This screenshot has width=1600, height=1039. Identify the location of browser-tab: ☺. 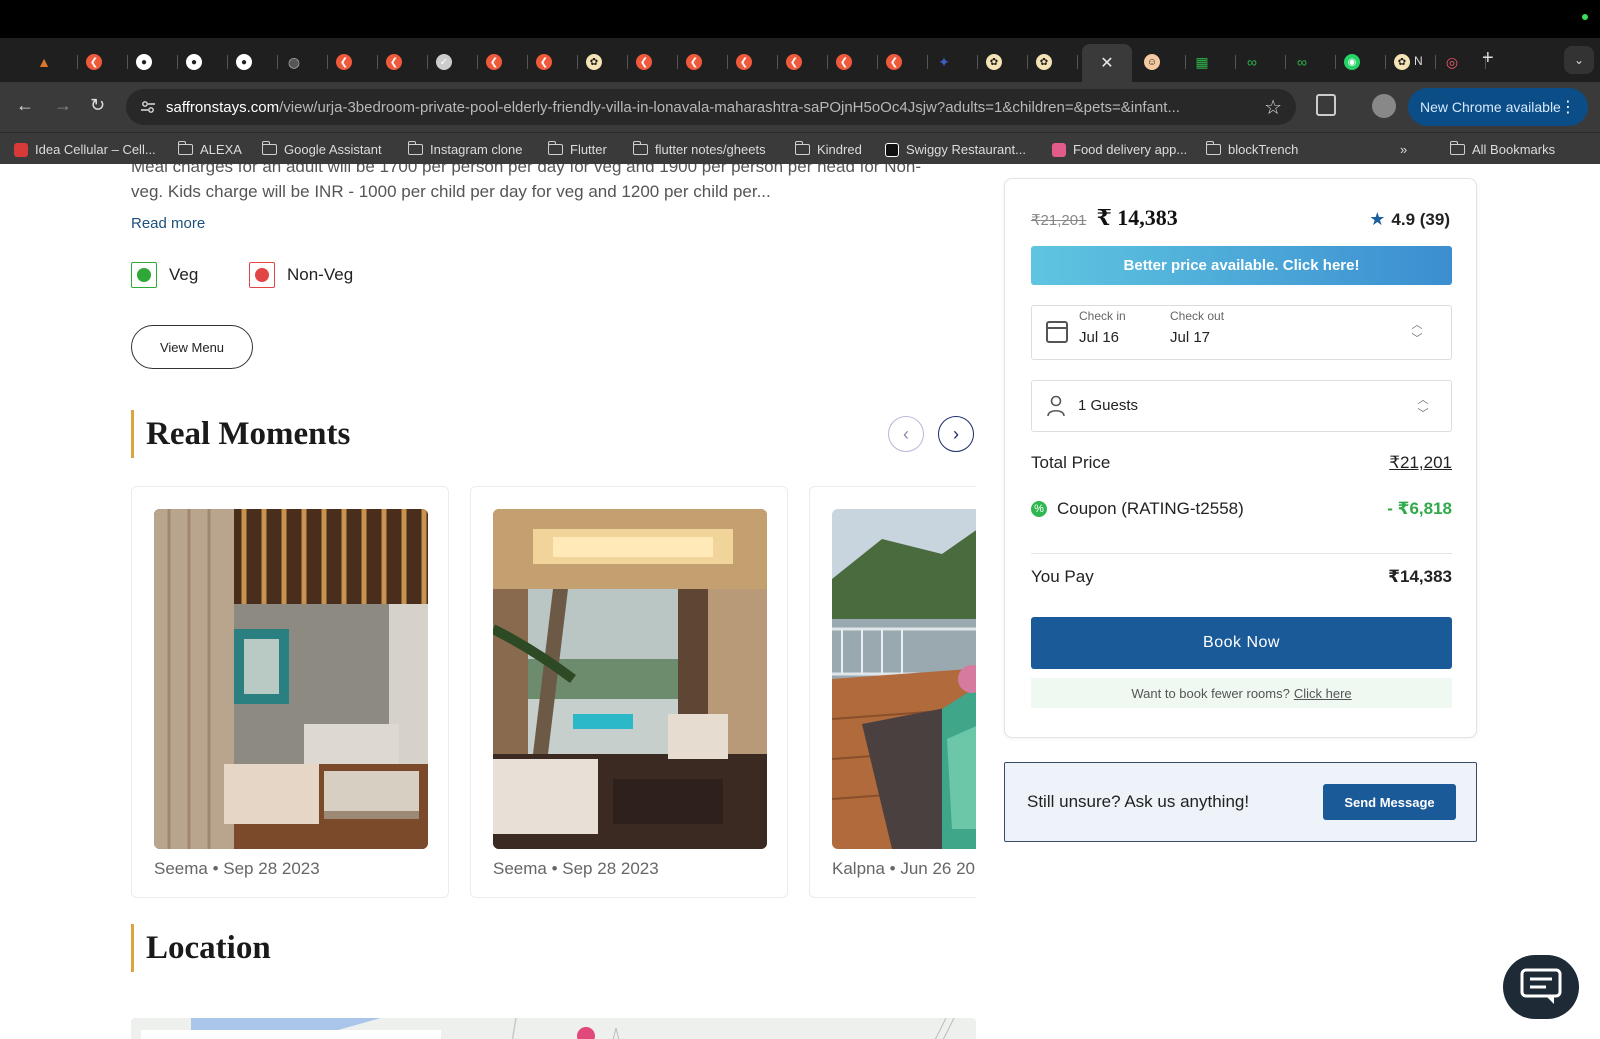
(1161, 62).